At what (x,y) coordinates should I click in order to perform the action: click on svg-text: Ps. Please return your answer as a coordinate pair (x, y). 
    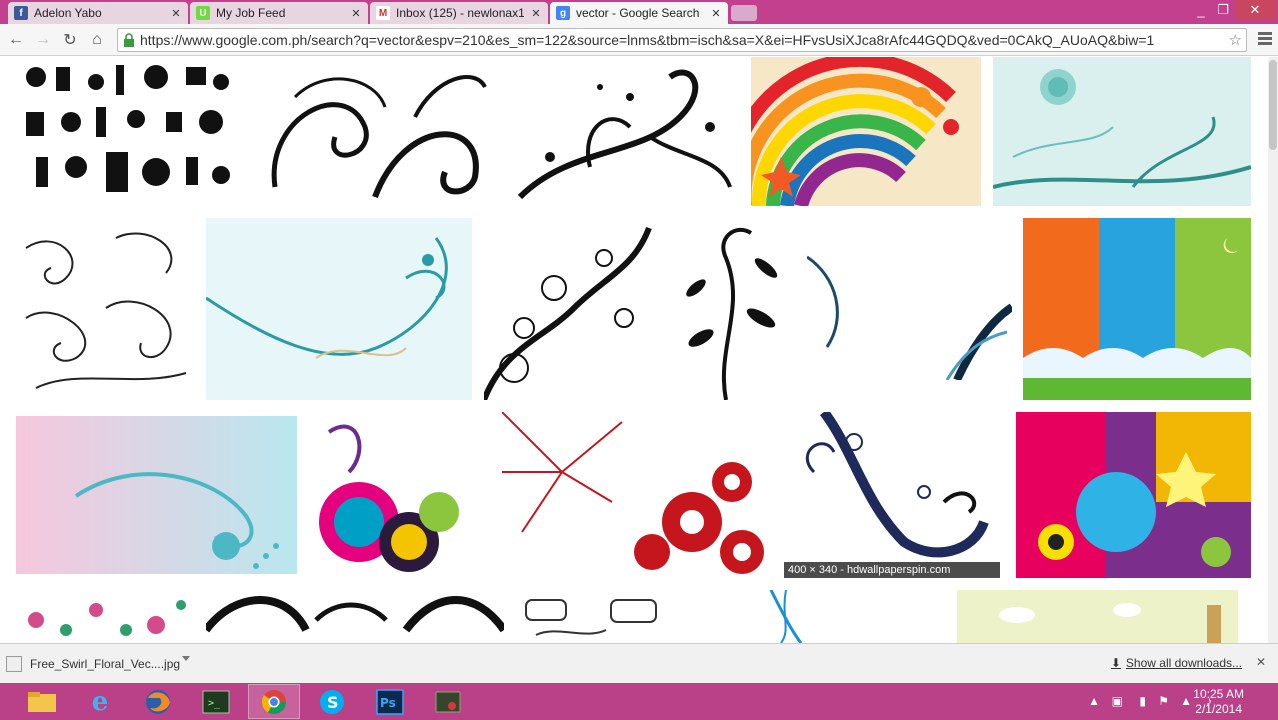
    Looking at the image, I should click on (388, 703).